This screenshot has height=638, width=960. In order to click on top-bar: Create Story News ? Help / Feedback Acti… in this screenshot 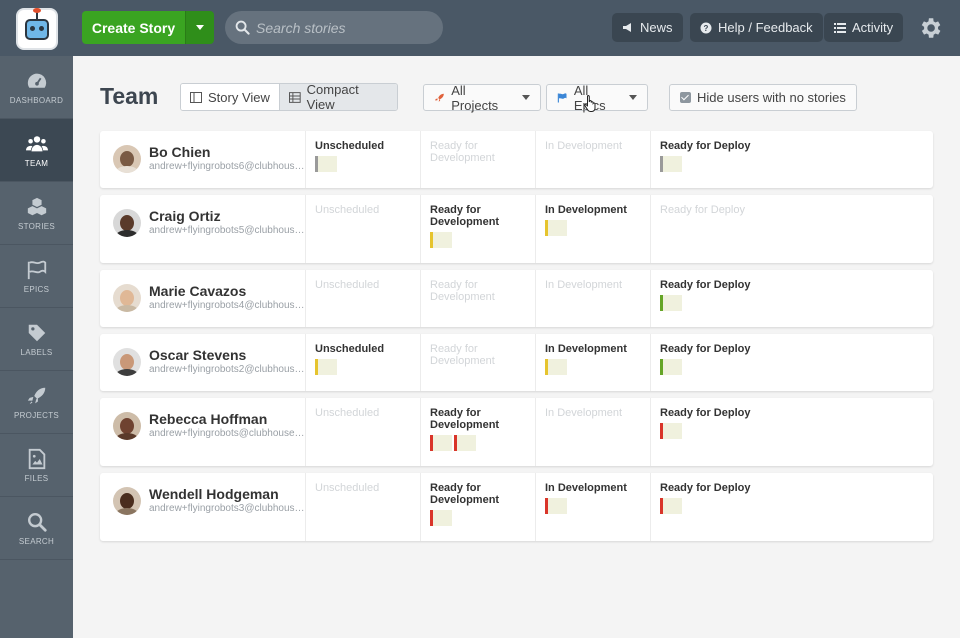, I will do `click(480, 28)`.